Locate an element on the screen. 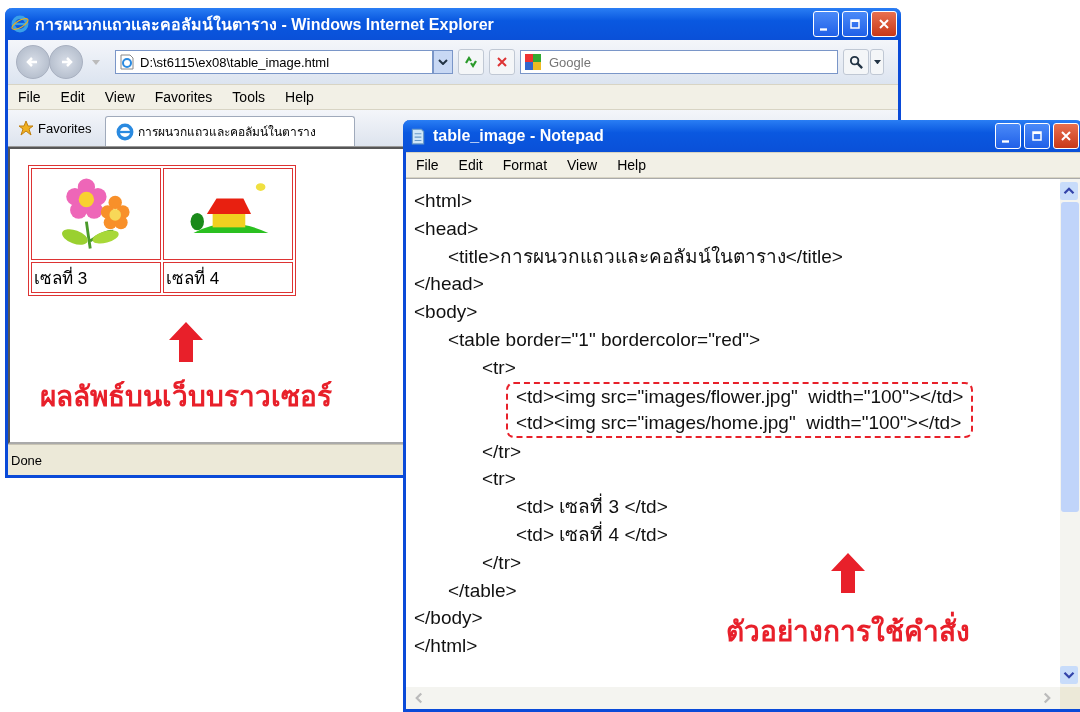 Image resolution: width=1080 pixels, height=712 pixels. star-icon is located at coordinates (26, 128).